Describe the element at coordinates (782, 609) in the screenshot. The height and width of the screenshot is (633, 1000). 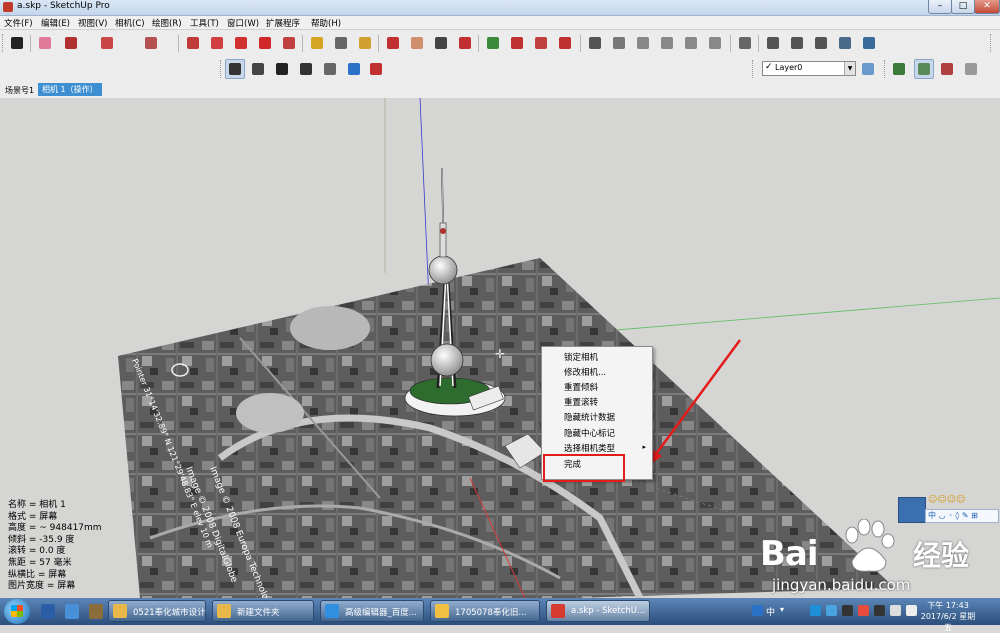
I see `chevron-down-icon: ▾` at that location.